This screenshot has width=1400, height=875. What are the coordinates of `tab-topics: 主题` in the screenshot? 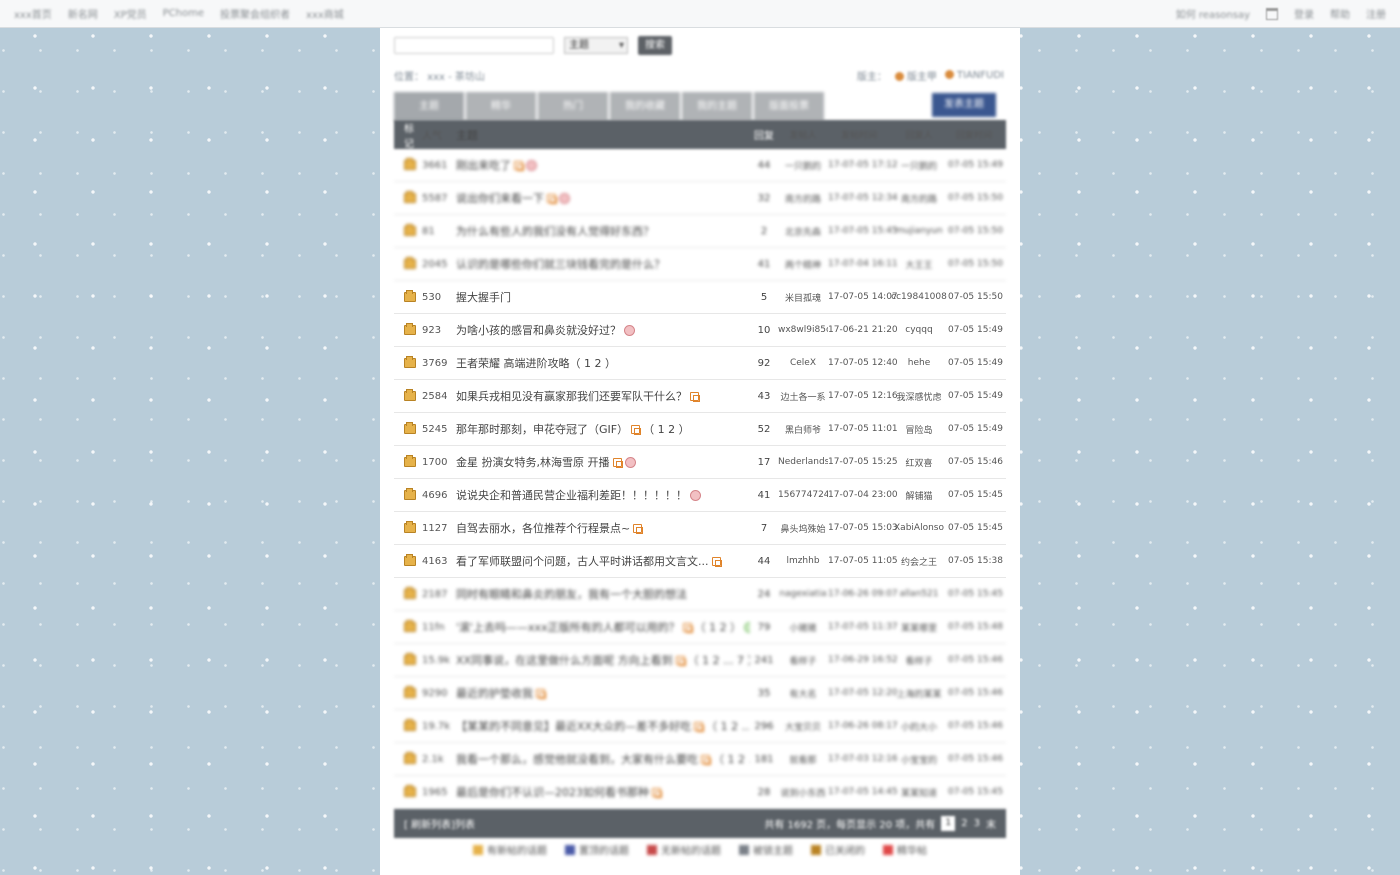 It's located at (429, 106).